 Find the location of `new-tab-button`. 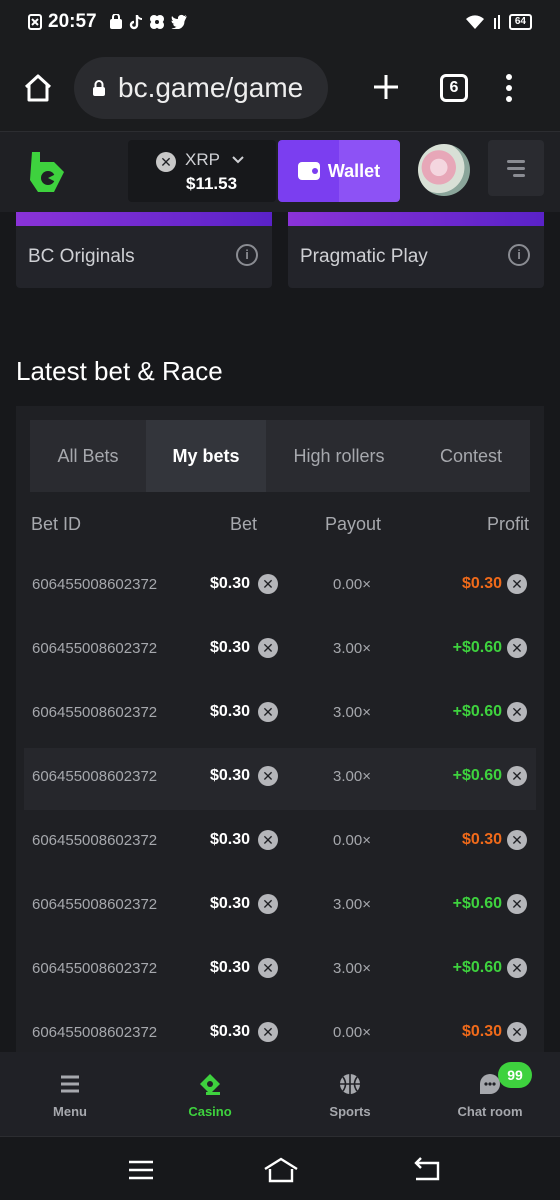

new-tab-button is located at coordinates (386, 88).